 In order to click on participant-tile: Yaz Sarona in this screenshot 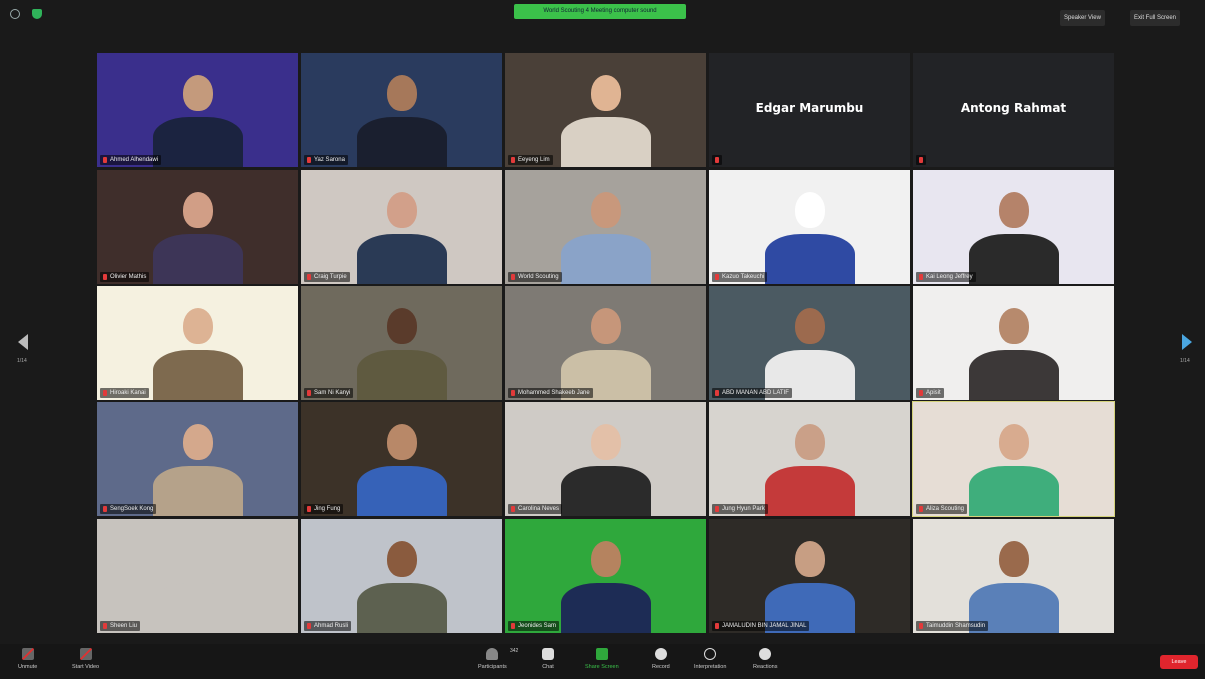, I will do `click(401, 110)`.